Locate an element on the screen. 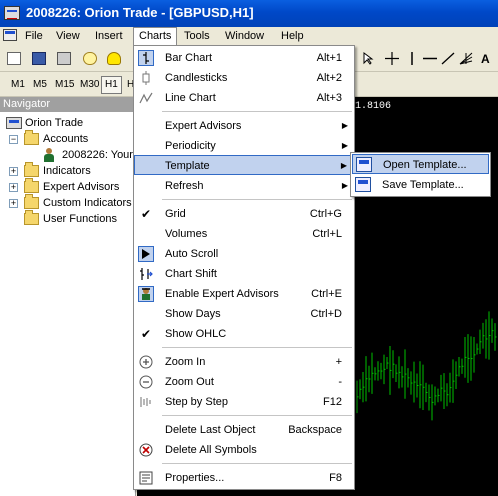 This screenshot has height=496, width=498. menu-item-auto-scroll: Auto Scroll is located at coordinates (244, 254).